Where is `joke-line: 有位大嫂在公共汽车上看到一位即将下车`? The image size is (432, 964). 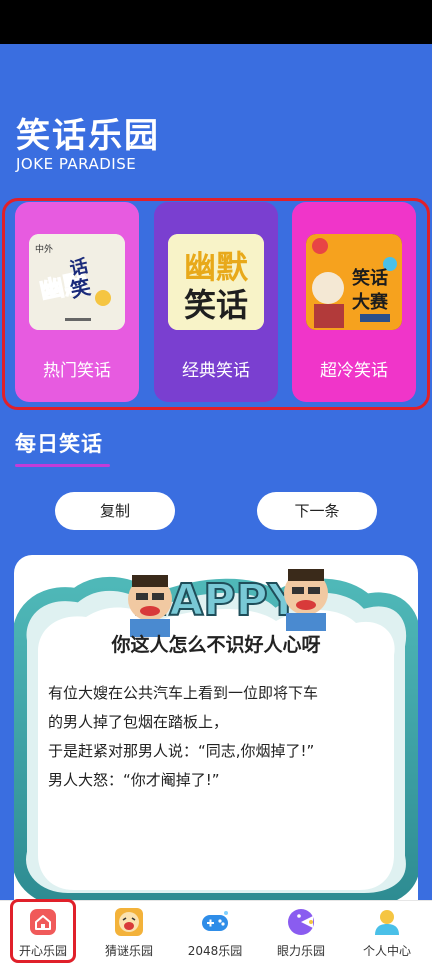 joke-line: 有位大嫂在公共汽车上看到一位即将下车 is located at coordinates (183, 693).